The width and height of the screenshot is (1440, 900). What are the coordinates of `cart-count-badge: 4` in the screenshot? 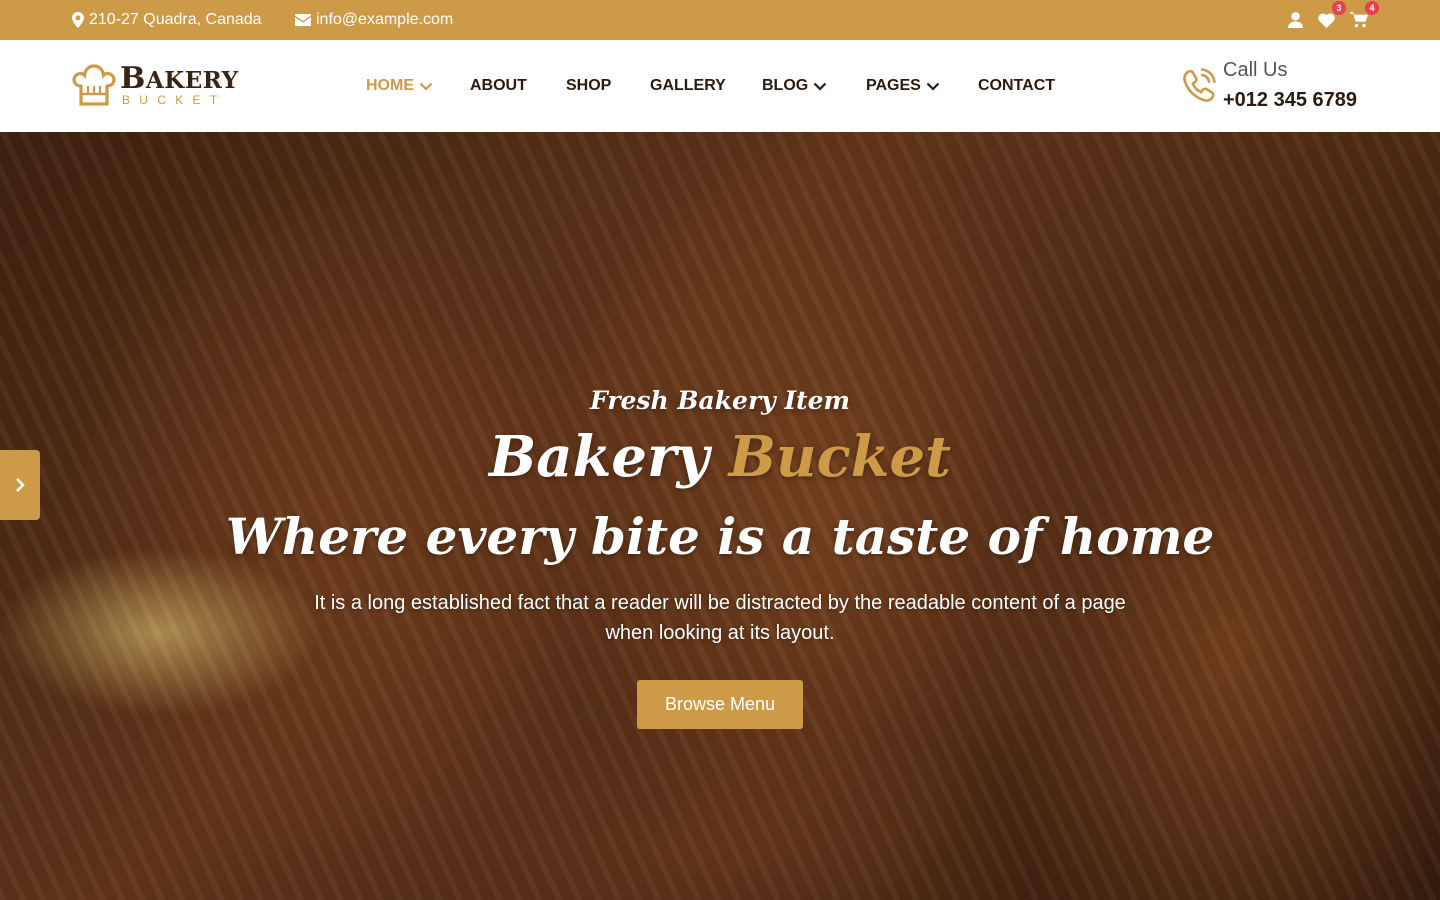 It's located at (1372, 8).